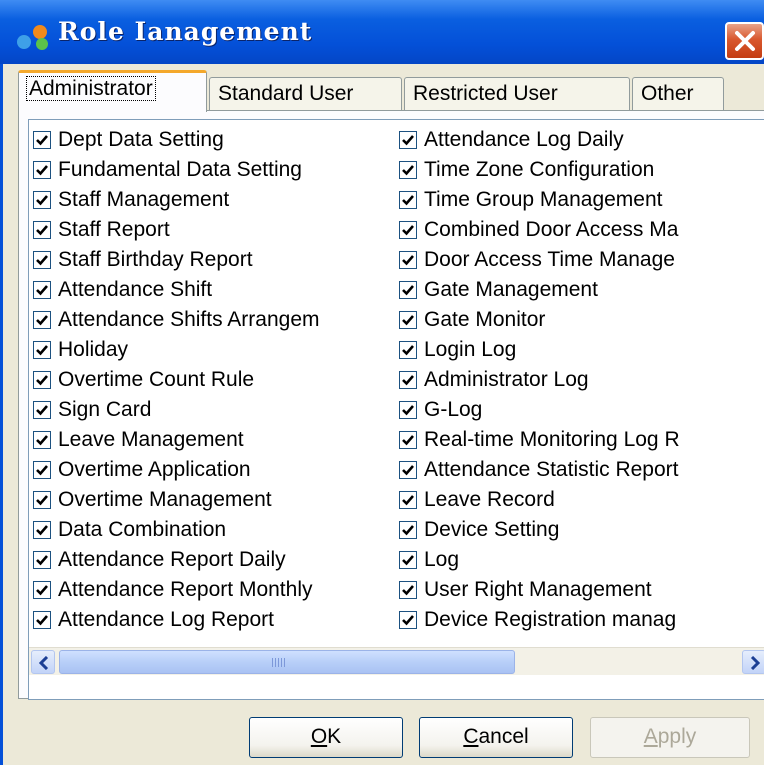  What do you see at coordinates (326, 737) in the screenshot?
I see `ok-button: OK` at bounding box center [326, 737].